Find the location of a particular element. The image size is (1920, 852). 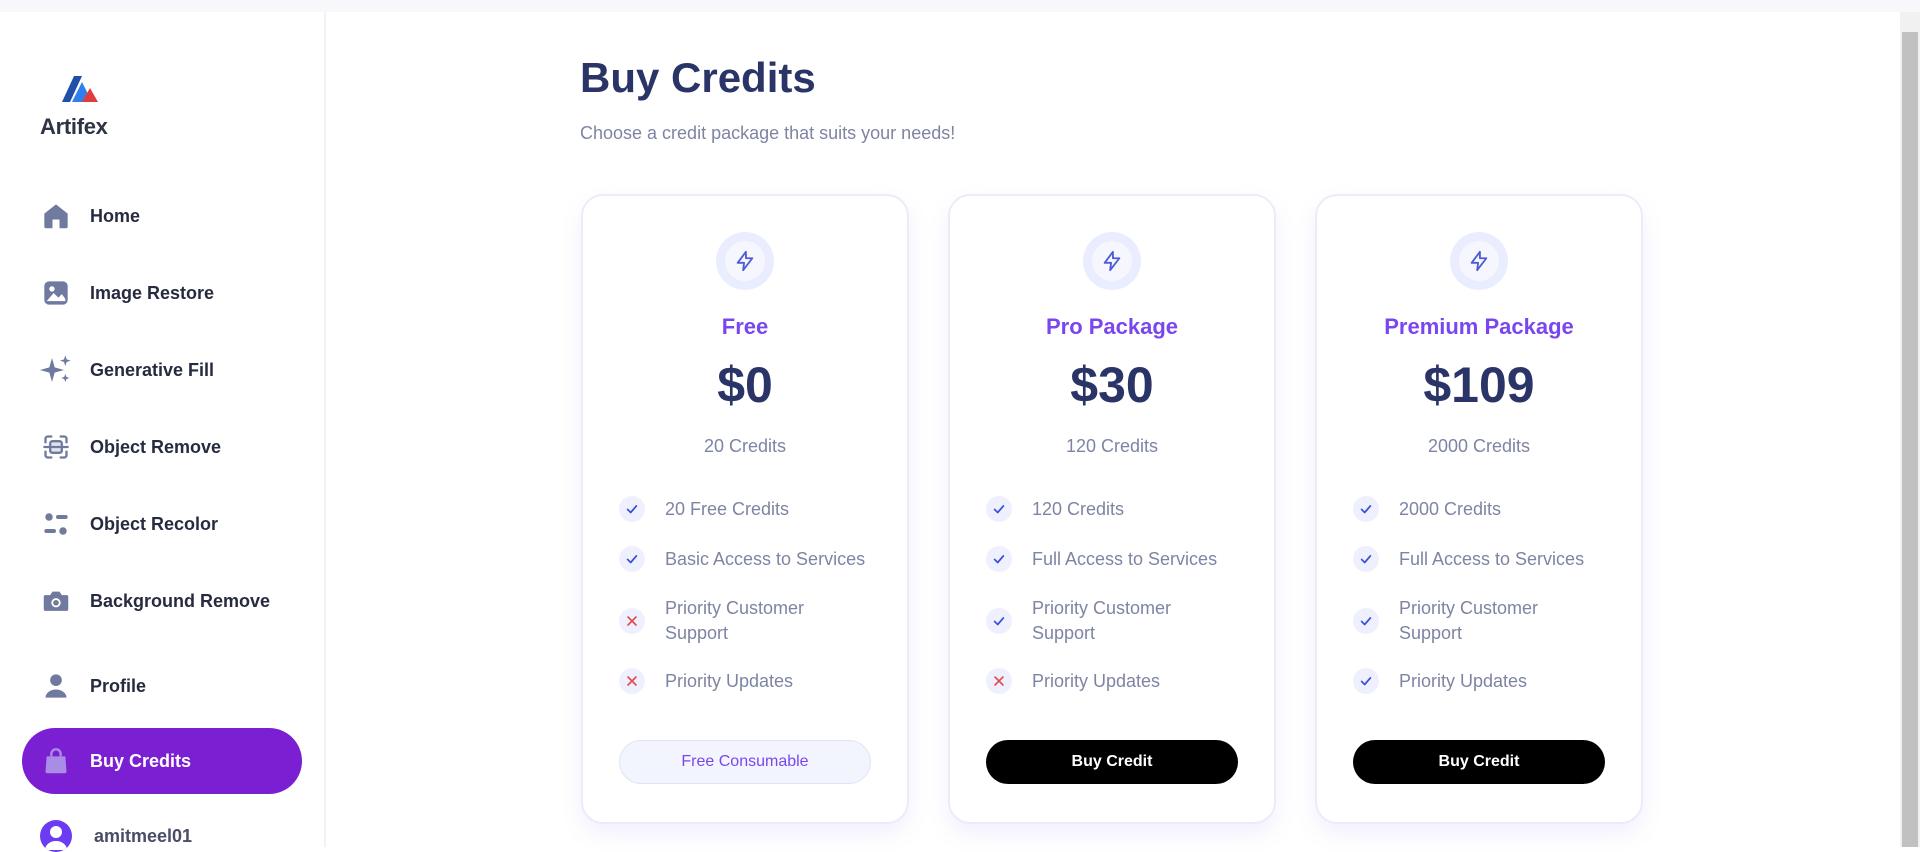

user-name: amitmeel01 is located at coordinates (143, 835).